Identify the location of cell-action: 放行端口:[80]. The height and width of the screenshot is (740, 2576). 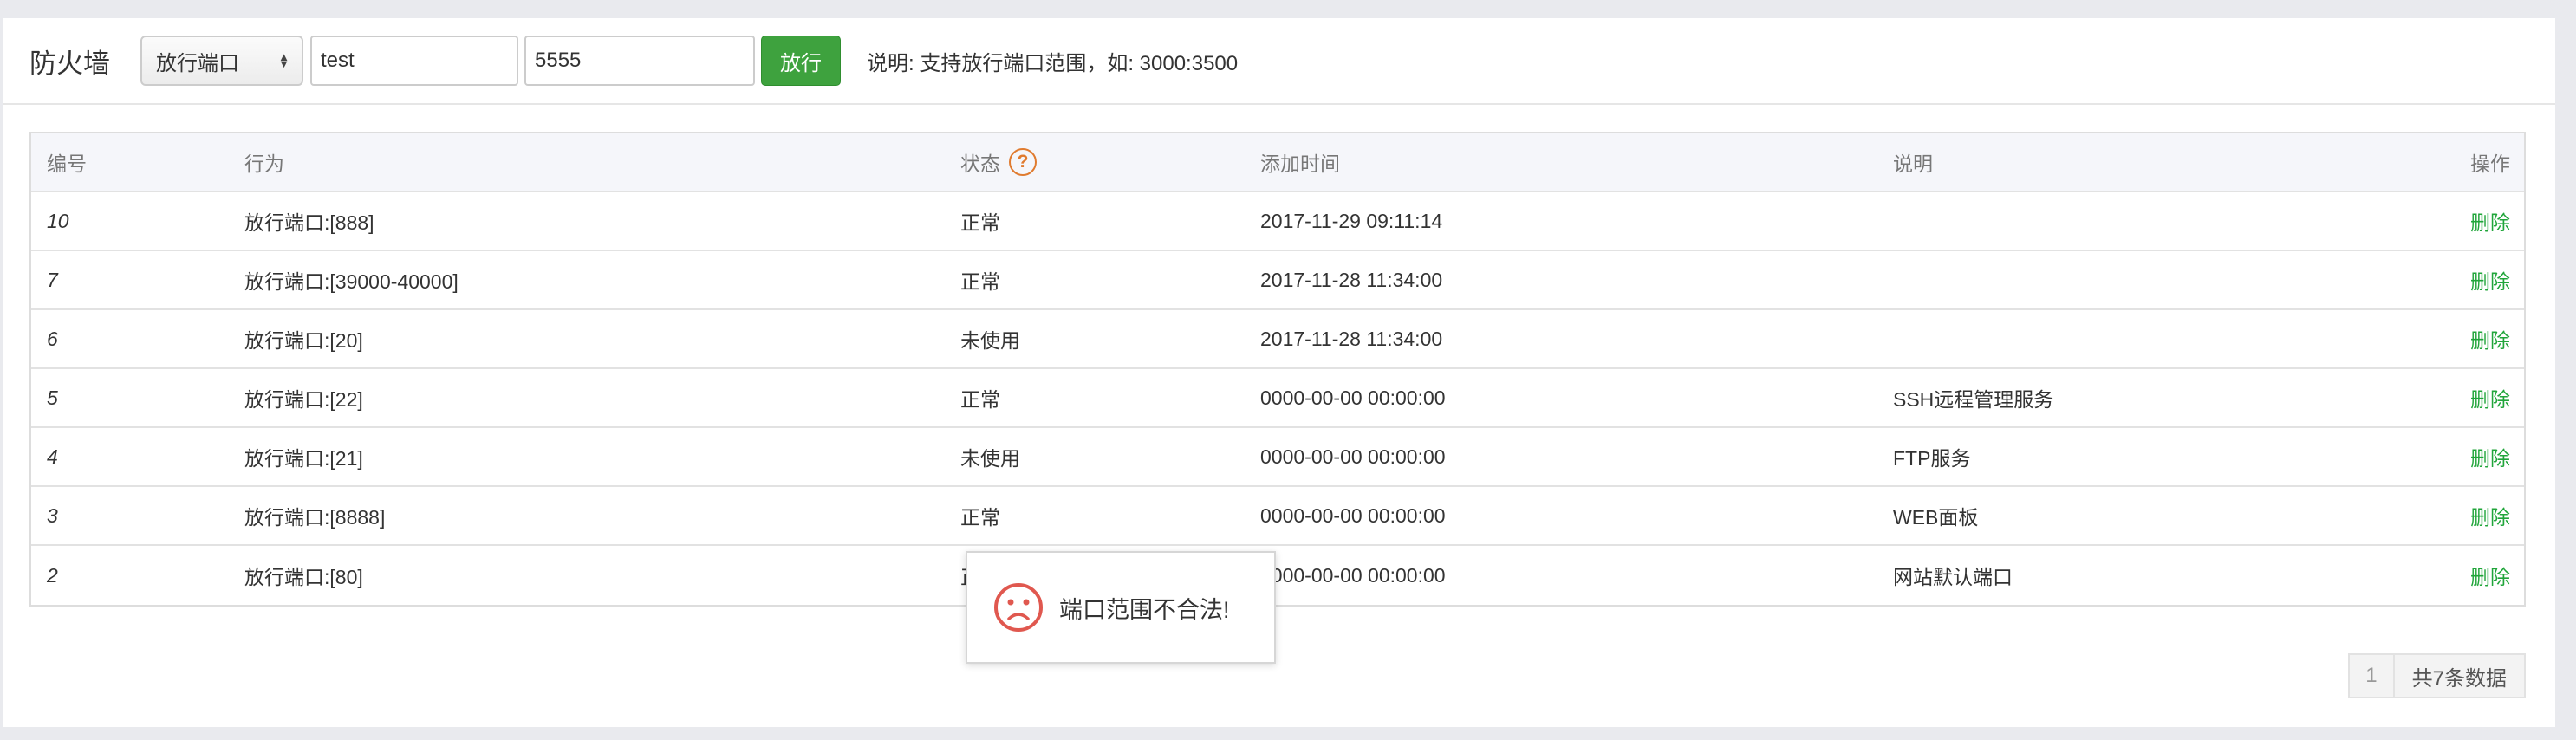
(303, 577).